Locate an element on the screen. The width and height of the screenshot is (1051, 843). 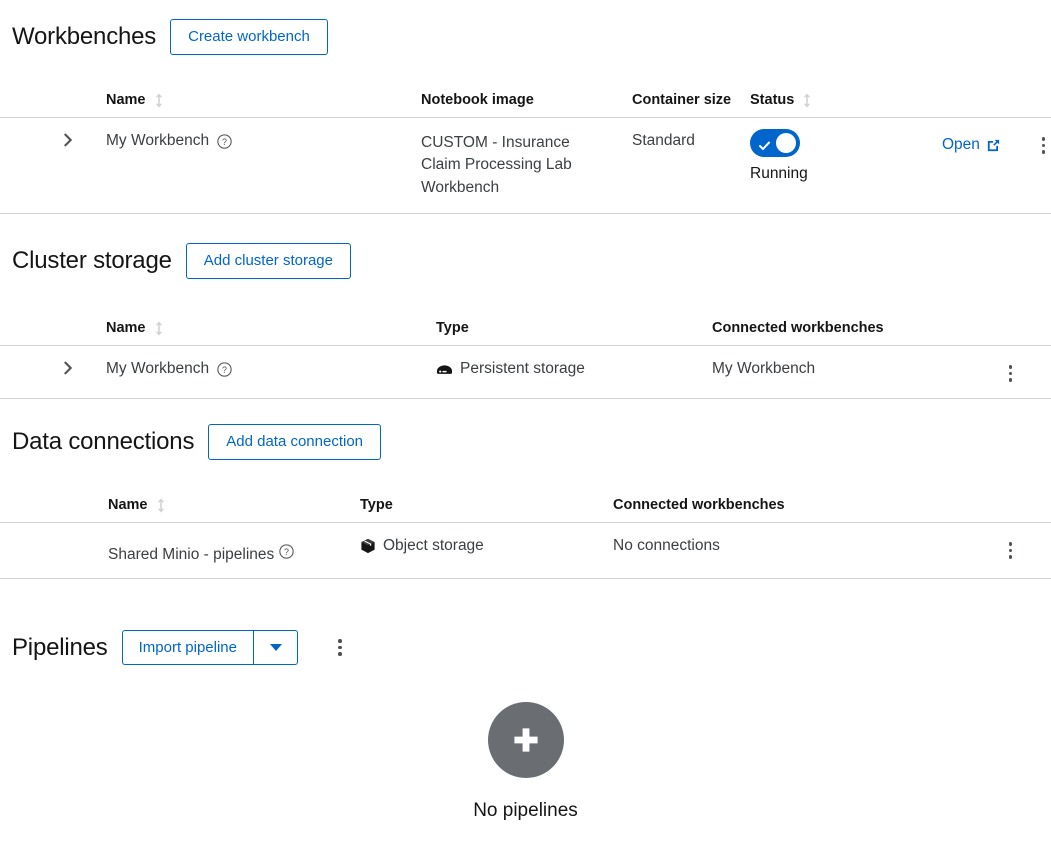
chevron-down-icon is located at coordinates (275, 647).